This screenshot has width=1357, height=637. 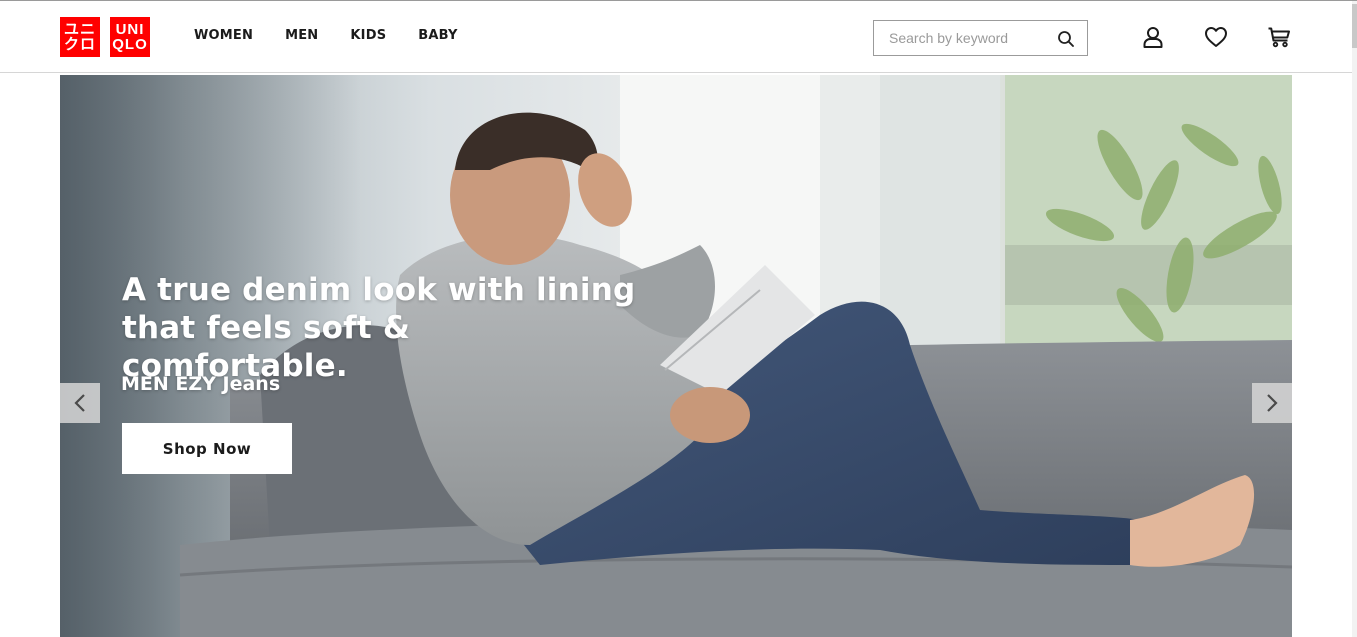 I want to click on carousel-prev-button, so click(x=80, y=403).